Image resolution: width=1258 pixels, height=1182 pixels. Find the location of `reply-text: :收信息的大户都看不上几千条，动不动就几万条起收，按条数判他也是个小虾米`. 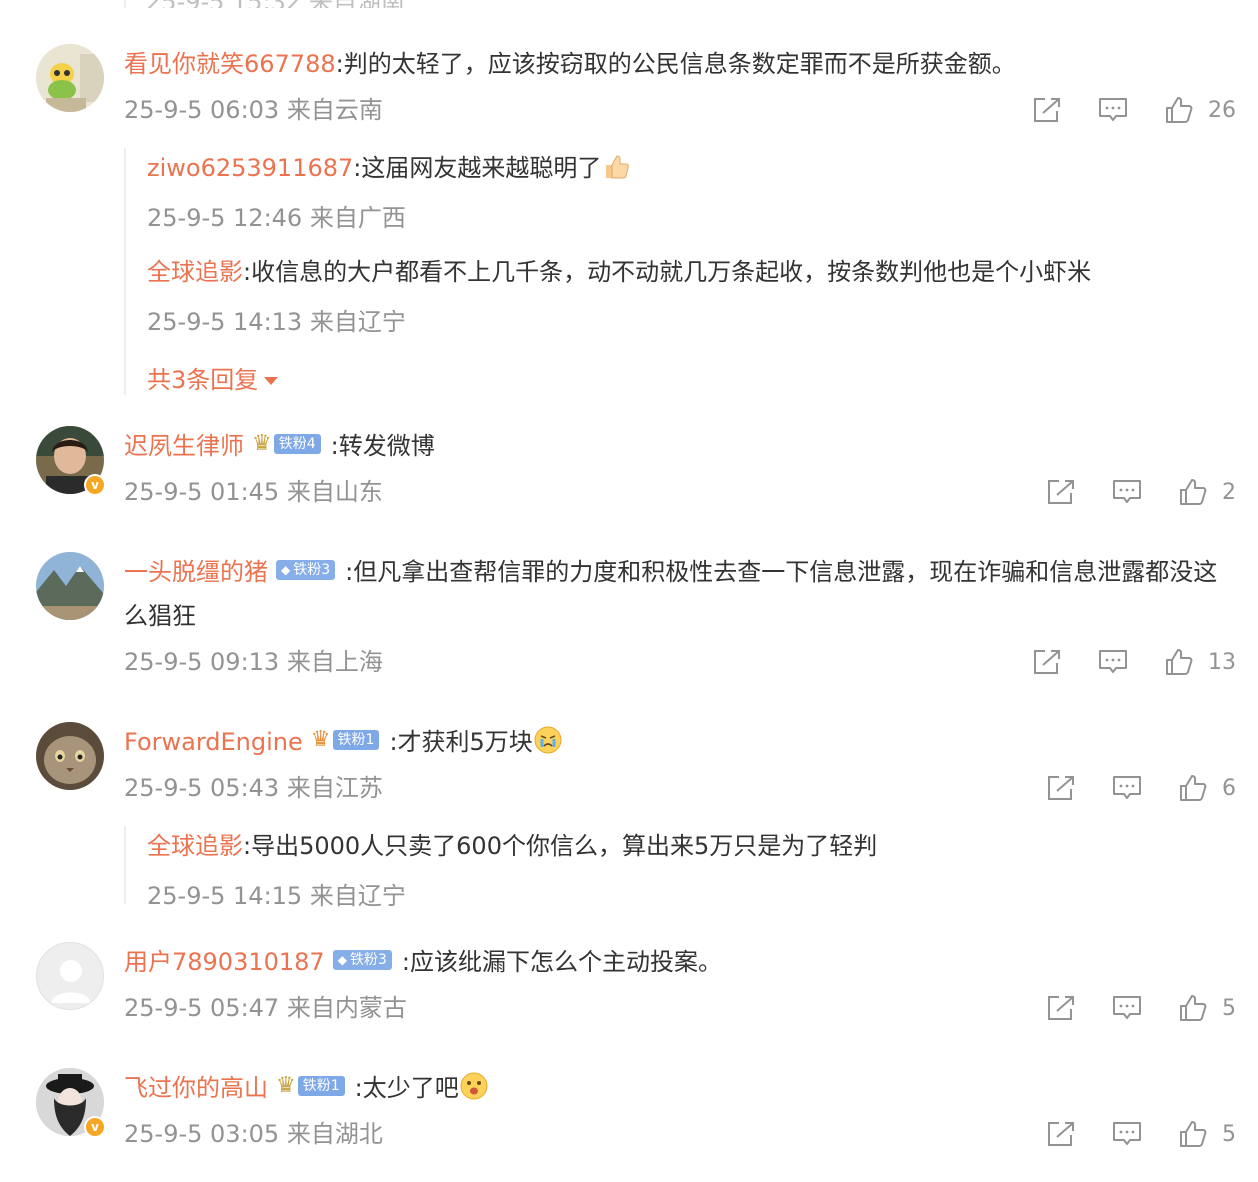

reply-text: :收信息的大户都看不上几千条，动不动就几万条起收，按条数判他也是个小虾米 is located at coordinates (667, 272).